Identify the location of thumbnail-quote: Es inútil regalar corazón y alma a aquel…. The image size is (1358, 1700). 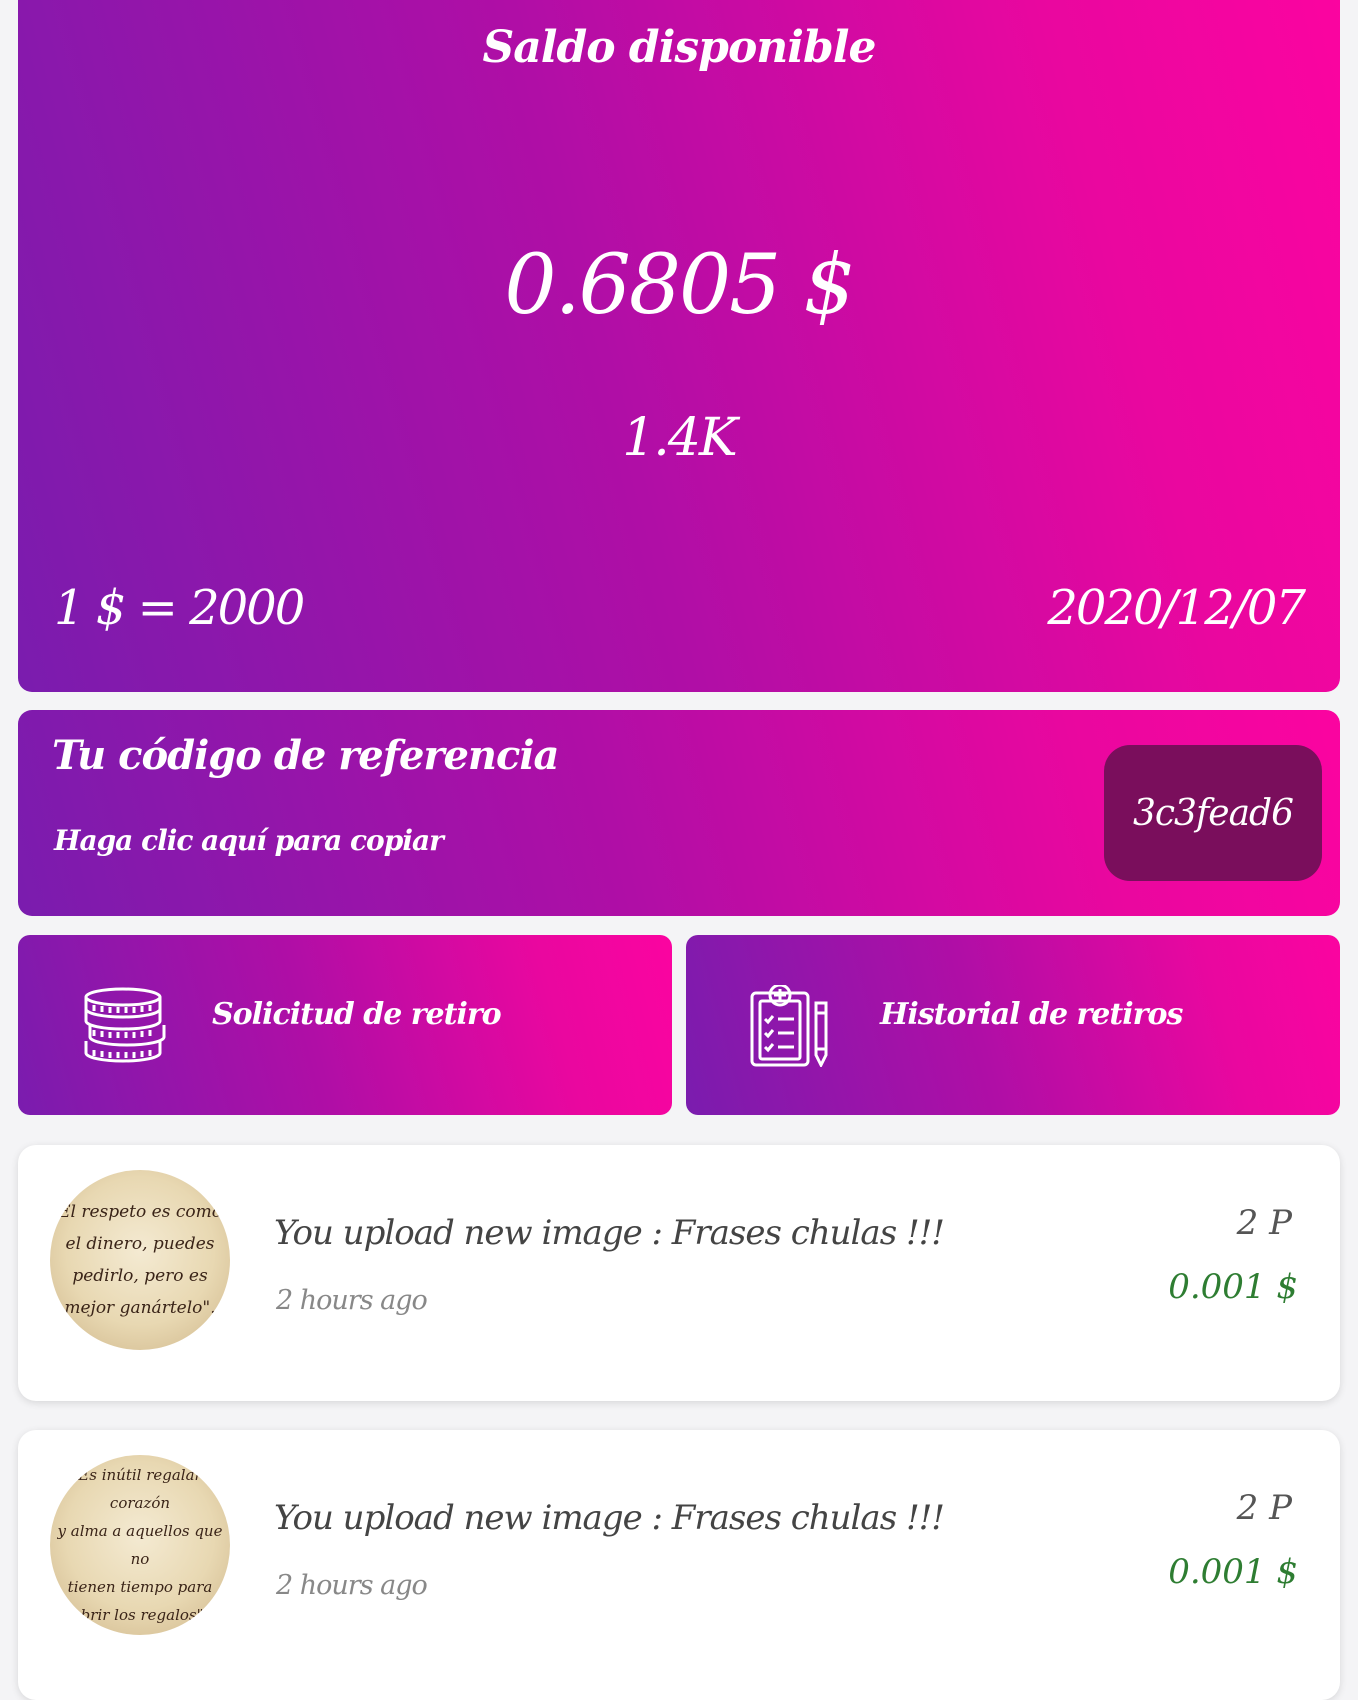
(140, 1545).